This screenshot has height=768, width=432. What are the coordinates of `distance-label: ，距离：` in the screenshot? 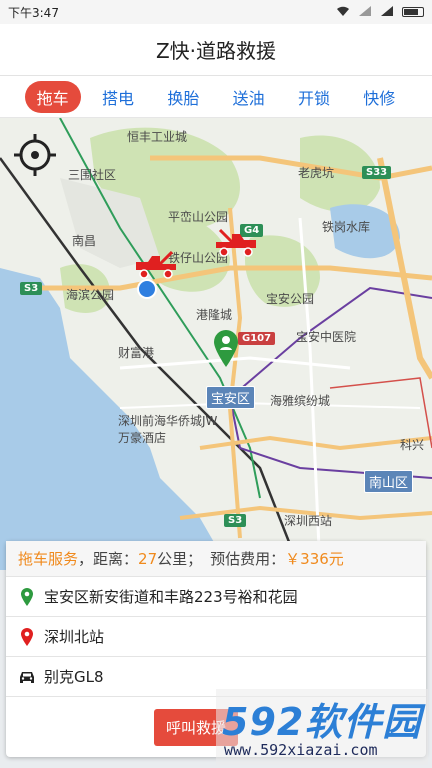 It's located at (108, 559).